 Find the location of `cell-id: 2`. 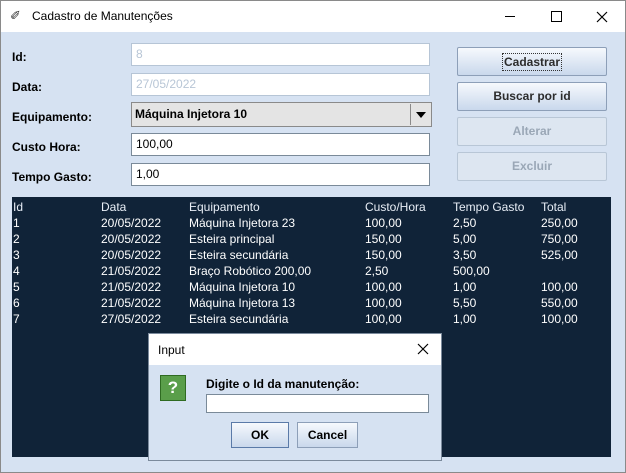

cell-id: 2 is located at coordinates (16, 239).